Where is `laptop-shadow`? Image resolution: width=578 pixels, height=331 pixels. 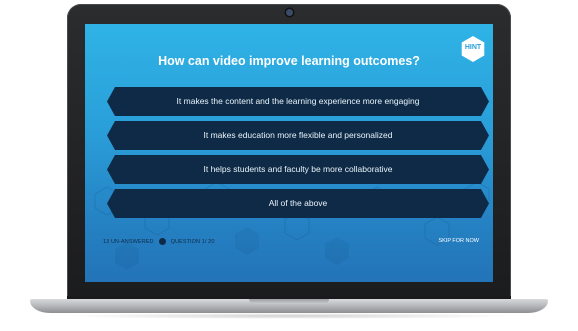 laptop-shadow is located at coordinates (289, 316).